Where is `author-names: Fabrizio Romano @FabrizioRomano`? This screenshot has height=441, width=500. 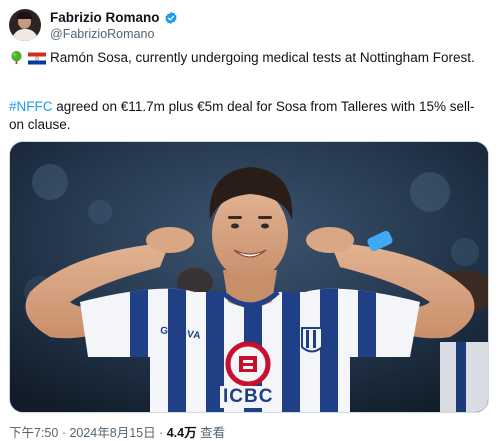
author-names: Fabrizio Romano @FabrizioRomano is located at coordinates (114, 25).